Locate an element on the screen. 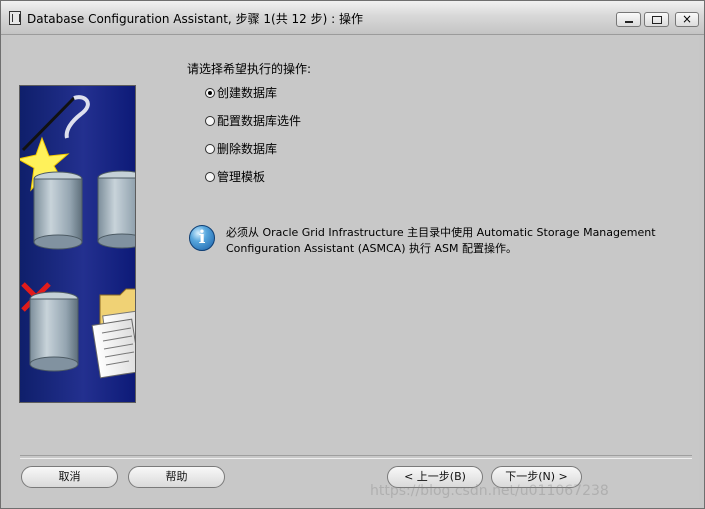  database-cylinder-1-bottom is located at coordinates (58, 242).